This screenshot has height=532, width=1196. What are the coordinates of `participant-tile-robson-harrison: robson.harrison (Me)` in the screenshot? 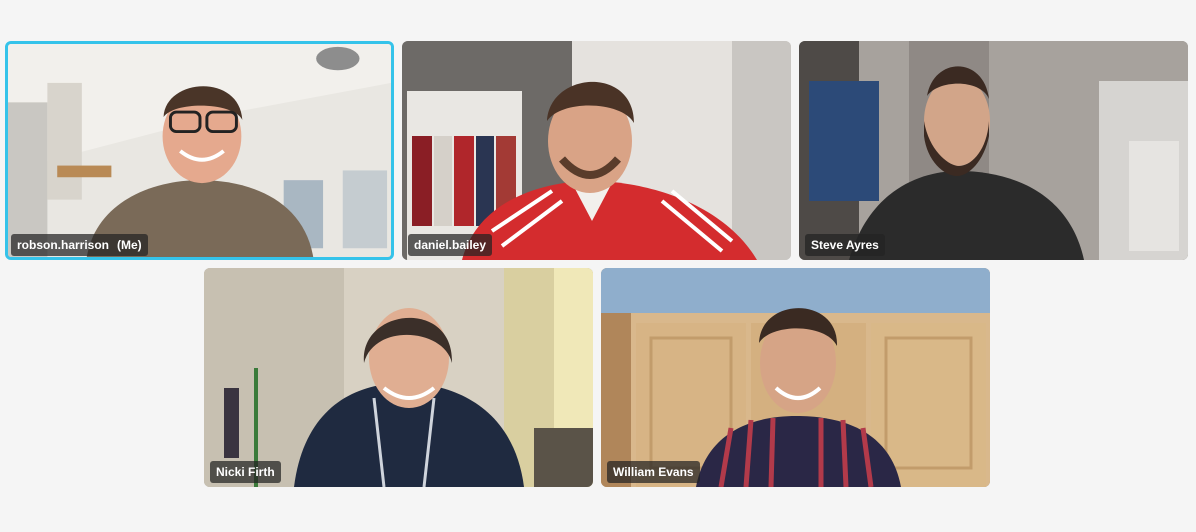 It's located at (199, 150).